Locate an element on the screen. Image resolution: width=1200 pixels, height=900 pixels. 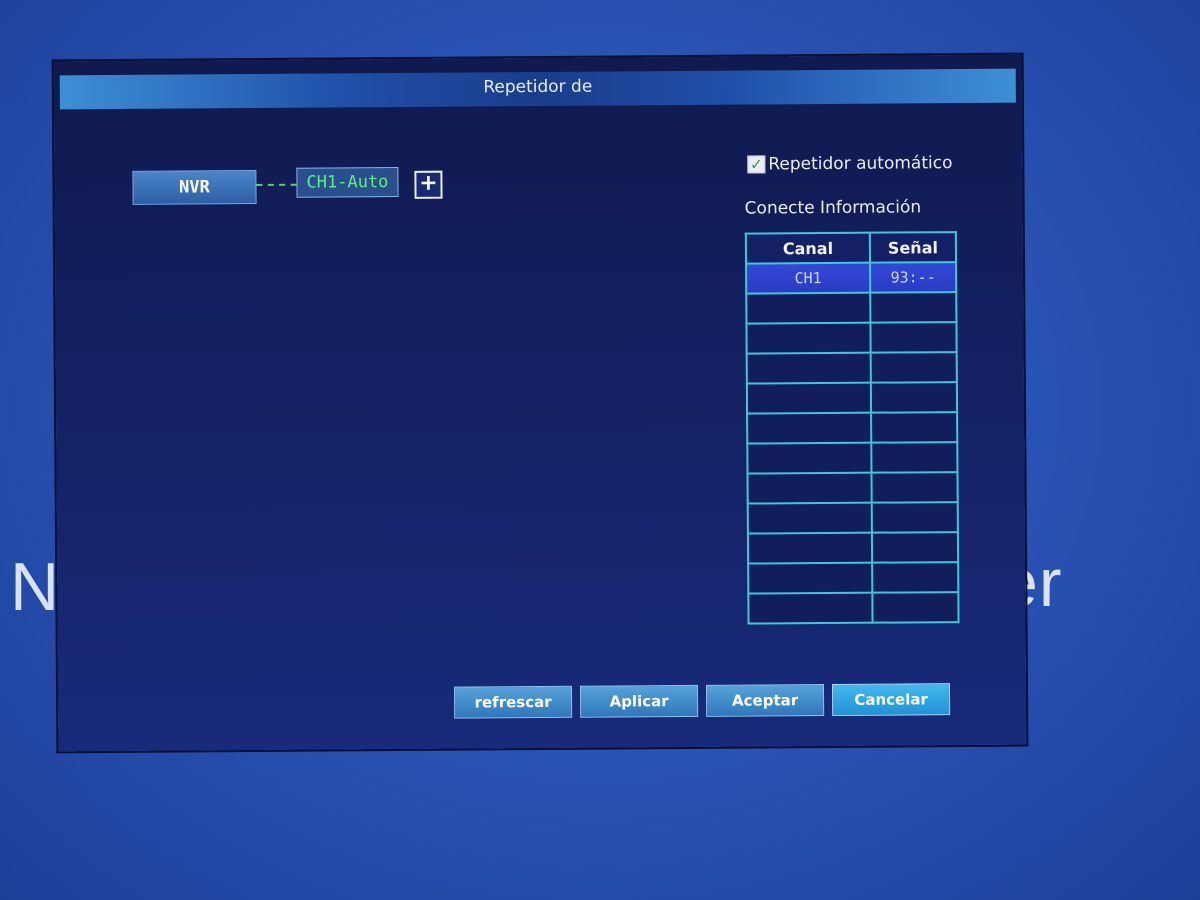
add-repeater-button: + is located at coordinates (428, 184).